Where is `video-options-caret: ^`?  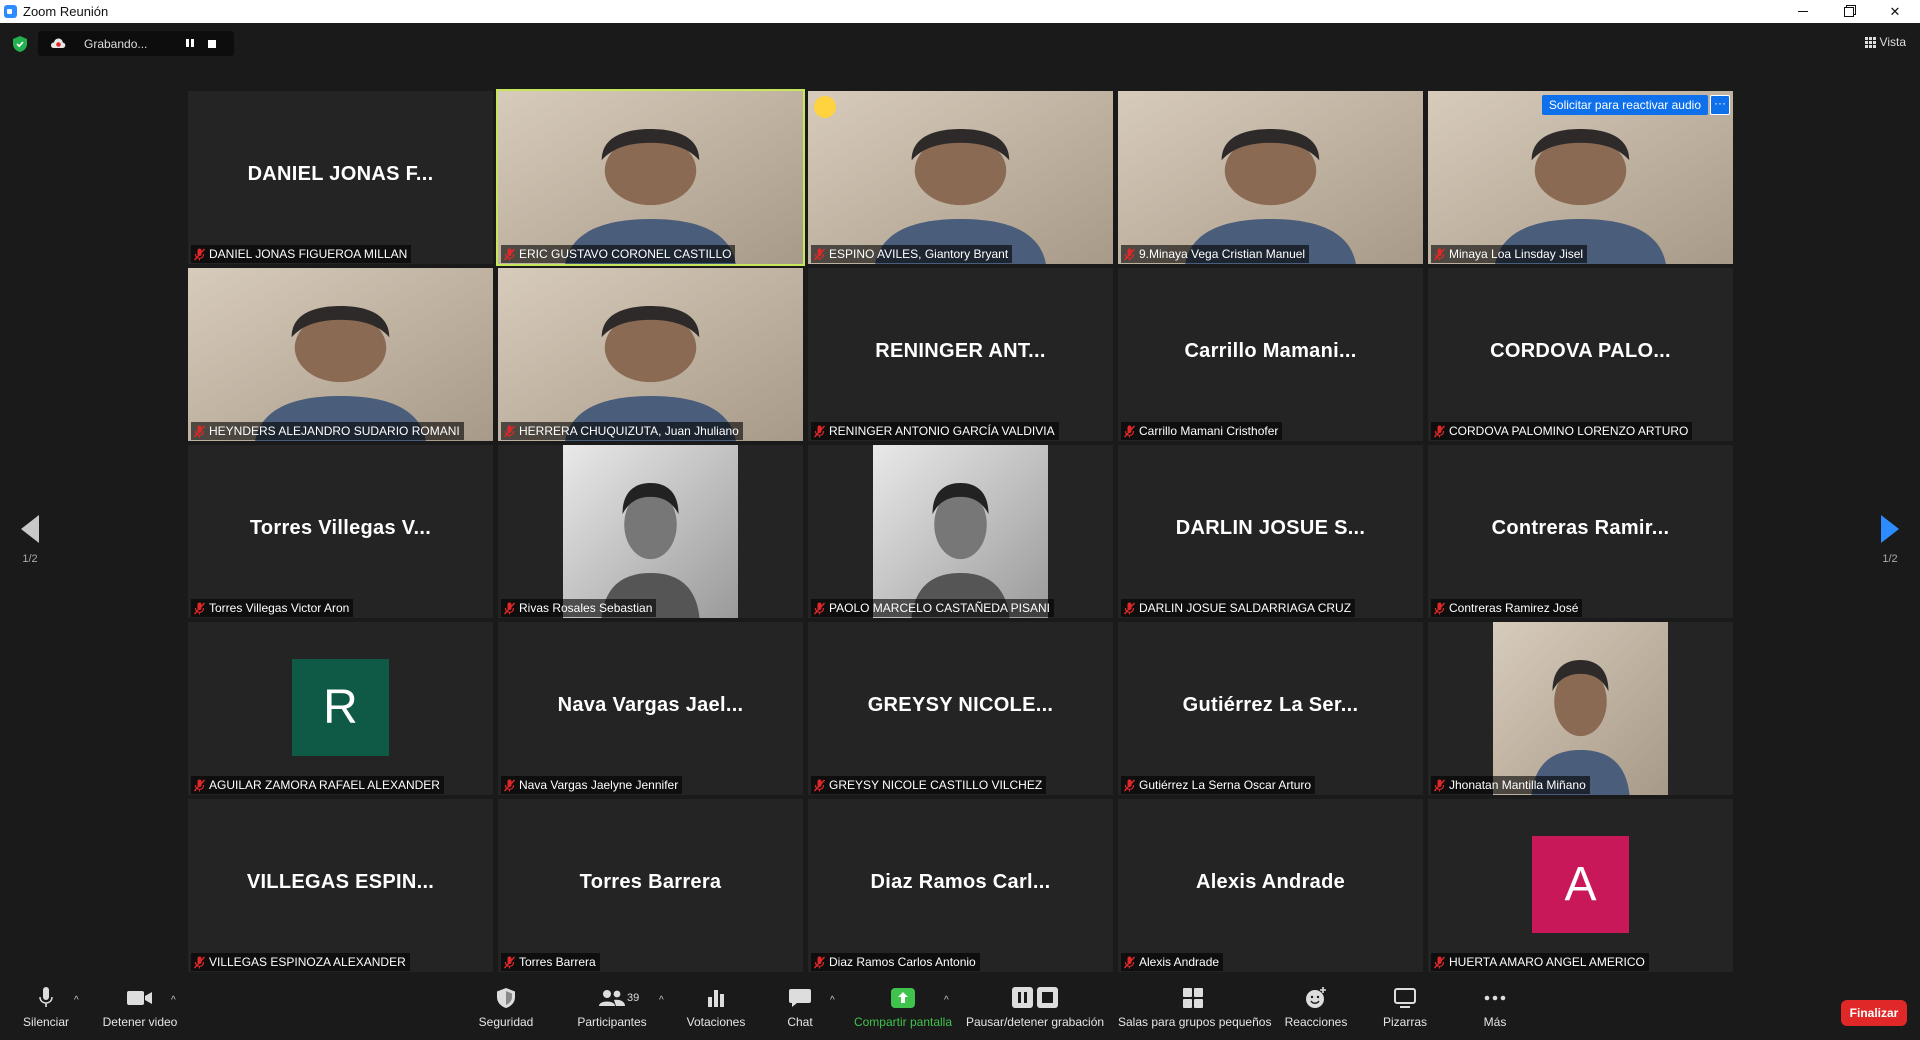
video-options-caret: ^ is located at coordinates (173, 1000).